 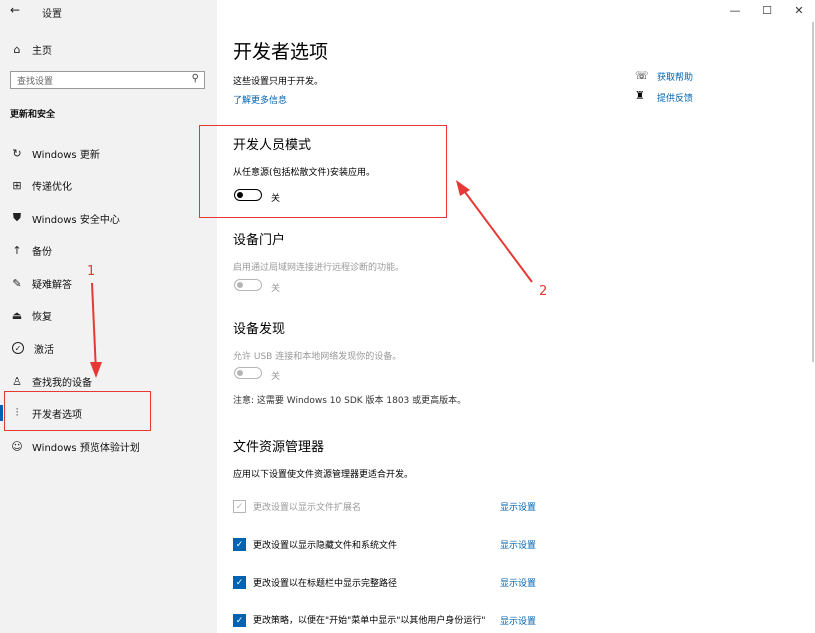 What do you see at coordinates (642, 75) in the screenshot?
I see `help-icon: ☏` at bounding box center [642, 75].